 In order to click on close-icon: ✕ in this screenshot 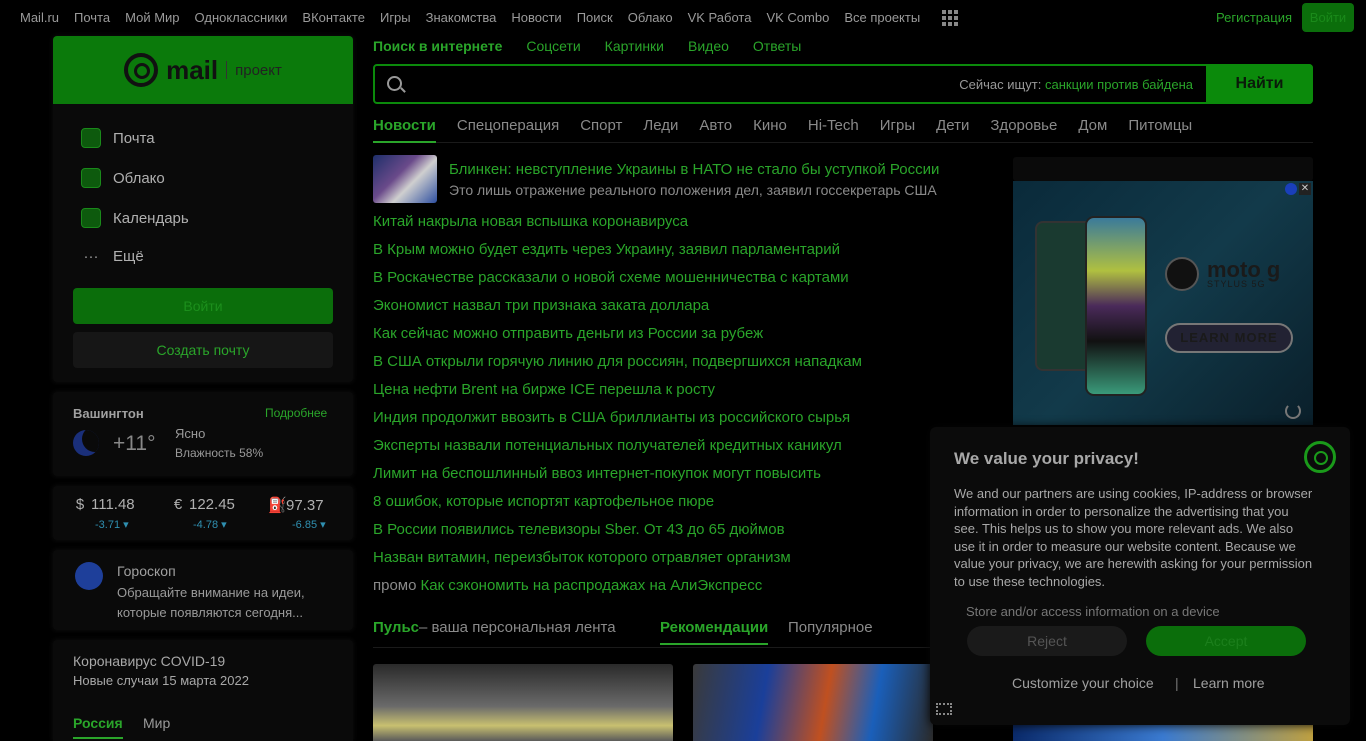, I will do `click(1305, 189)`.